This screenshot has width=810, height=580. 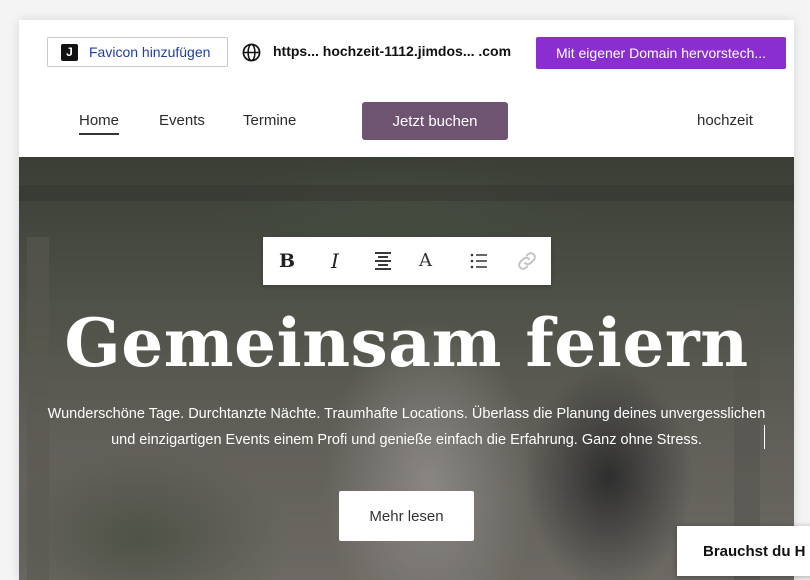 What do you see at coordinates (335, 261) in the screenshot?
I see `italic-icon: I` at bounding box center [335, 261].